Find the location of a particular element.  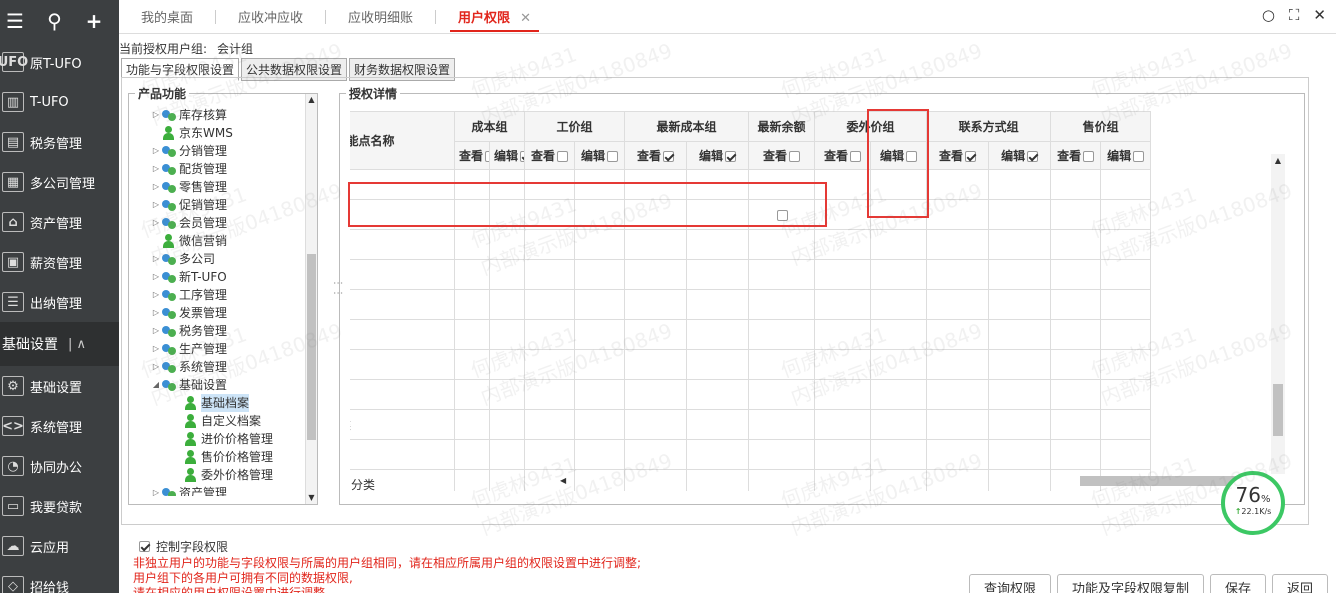

sidebar-item: ▤ 税务管理 is located at coordinates (59, 142).